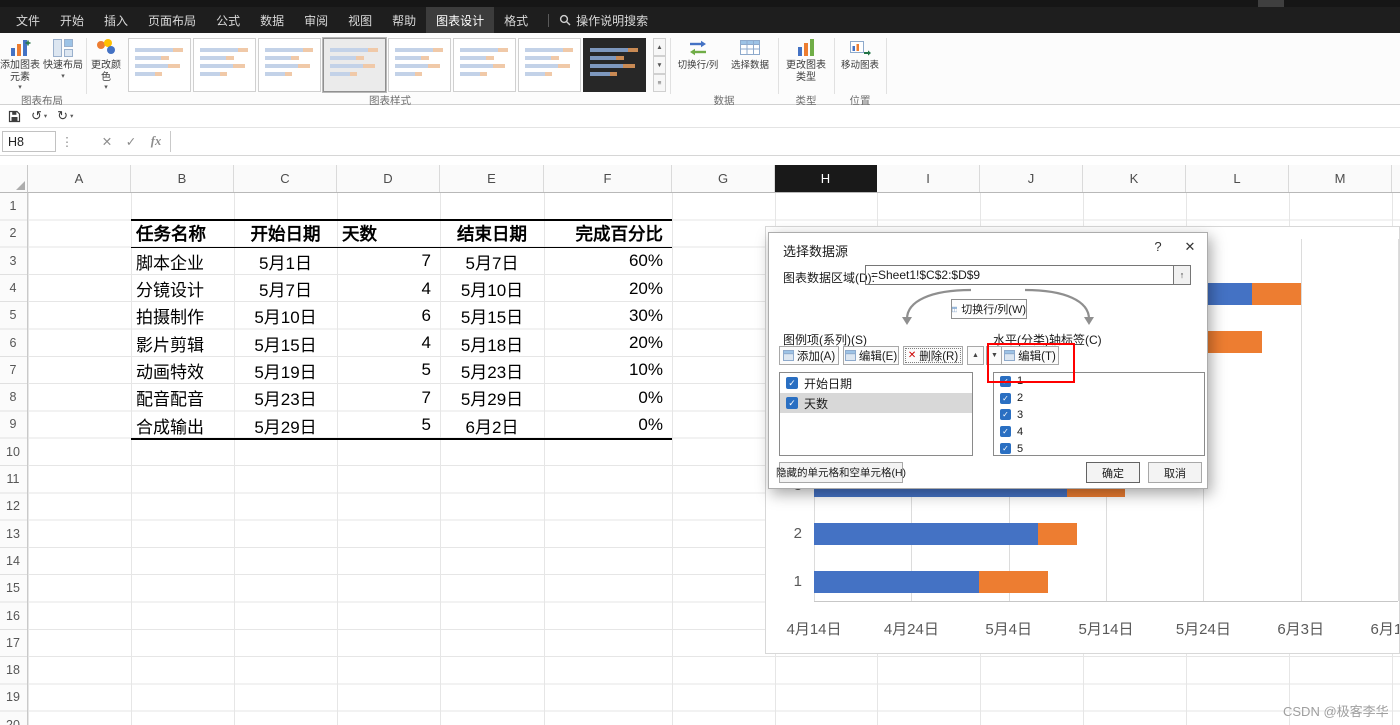 Image resolution: width=1400 pixels, height=725 pixels. Describe the element at coordinates (13, 534) in the screenshot. I see `row-header-13: 13` at that location.